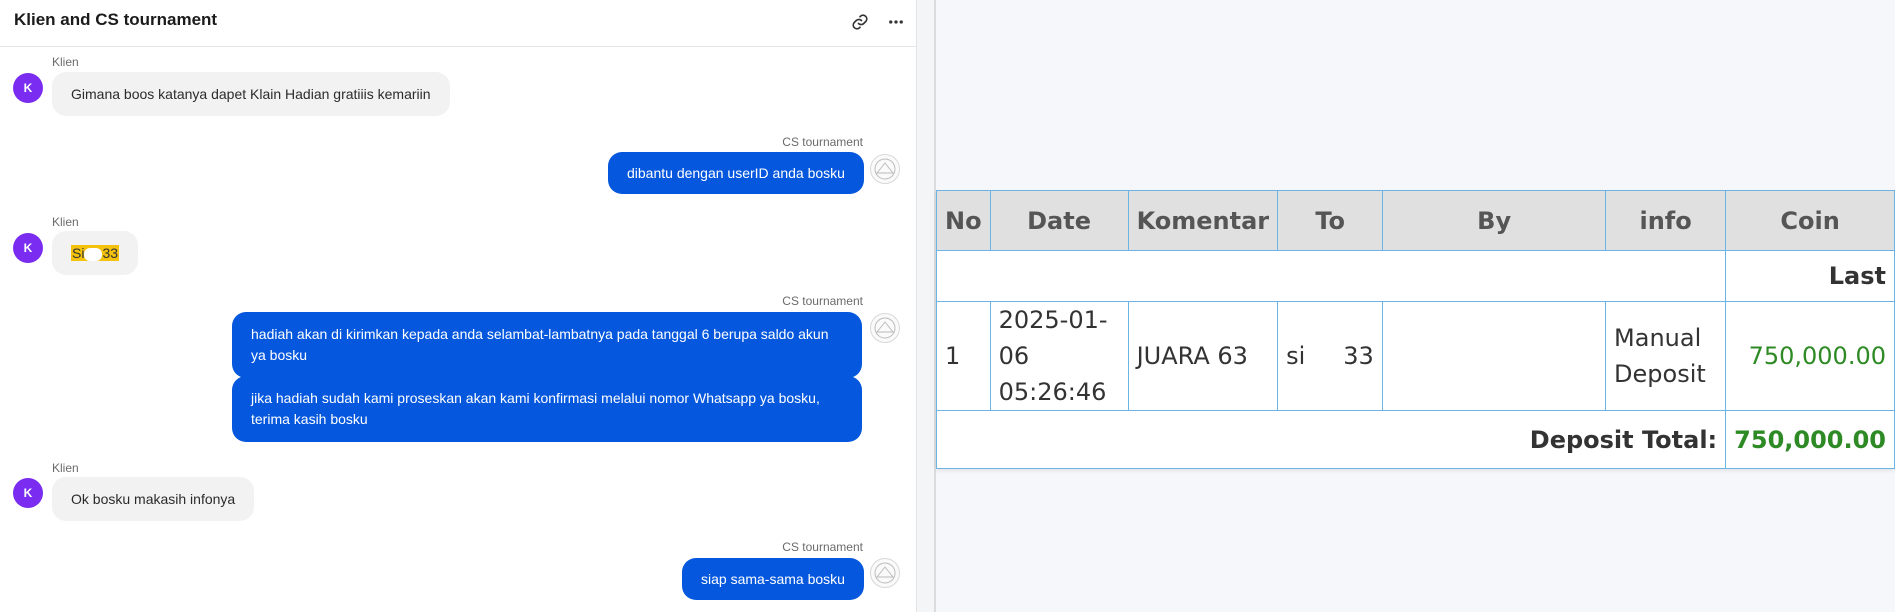 Image resolution: width=1895 pixels, height=612 pixels. I want to click on column-header: Coin, so click(1810, 220).